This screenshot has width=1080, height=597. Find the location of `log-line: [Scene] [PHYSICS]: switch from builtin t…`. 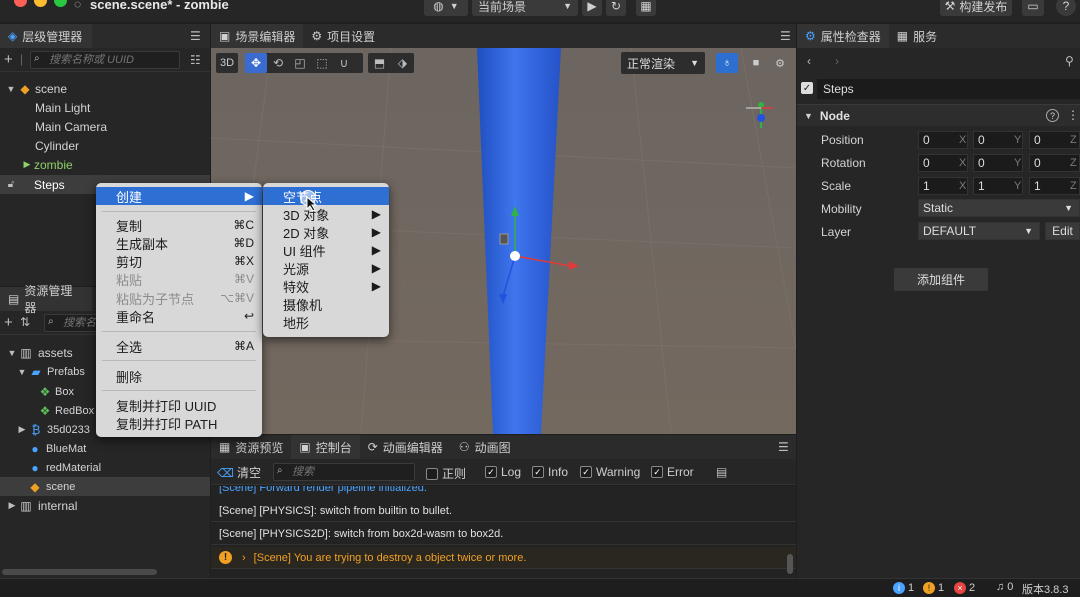

log-line: [Scene] [PHYSICS]: switch from builtin t… is located at coordinates (503, 511).